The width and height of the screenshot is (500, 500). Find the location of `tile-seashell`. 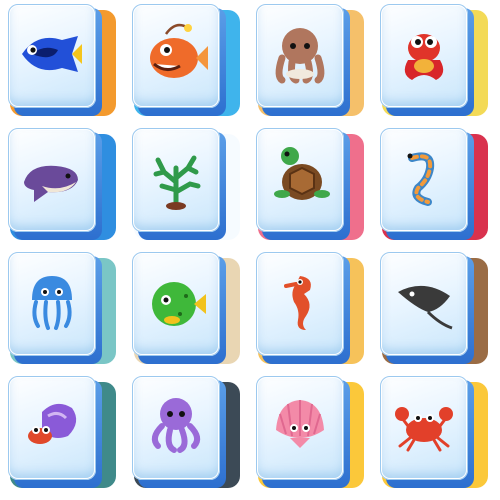

tile-seashell is located at coordinates (308, 432).